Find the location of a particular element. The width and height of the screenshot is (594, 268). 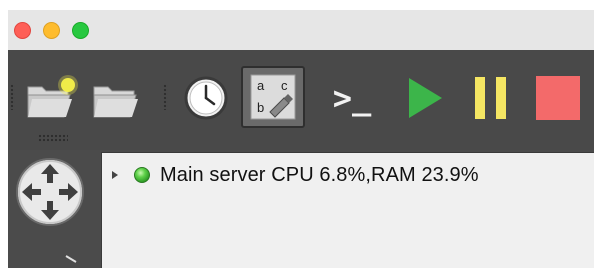

router-icon is located at coordinates (50, 192).